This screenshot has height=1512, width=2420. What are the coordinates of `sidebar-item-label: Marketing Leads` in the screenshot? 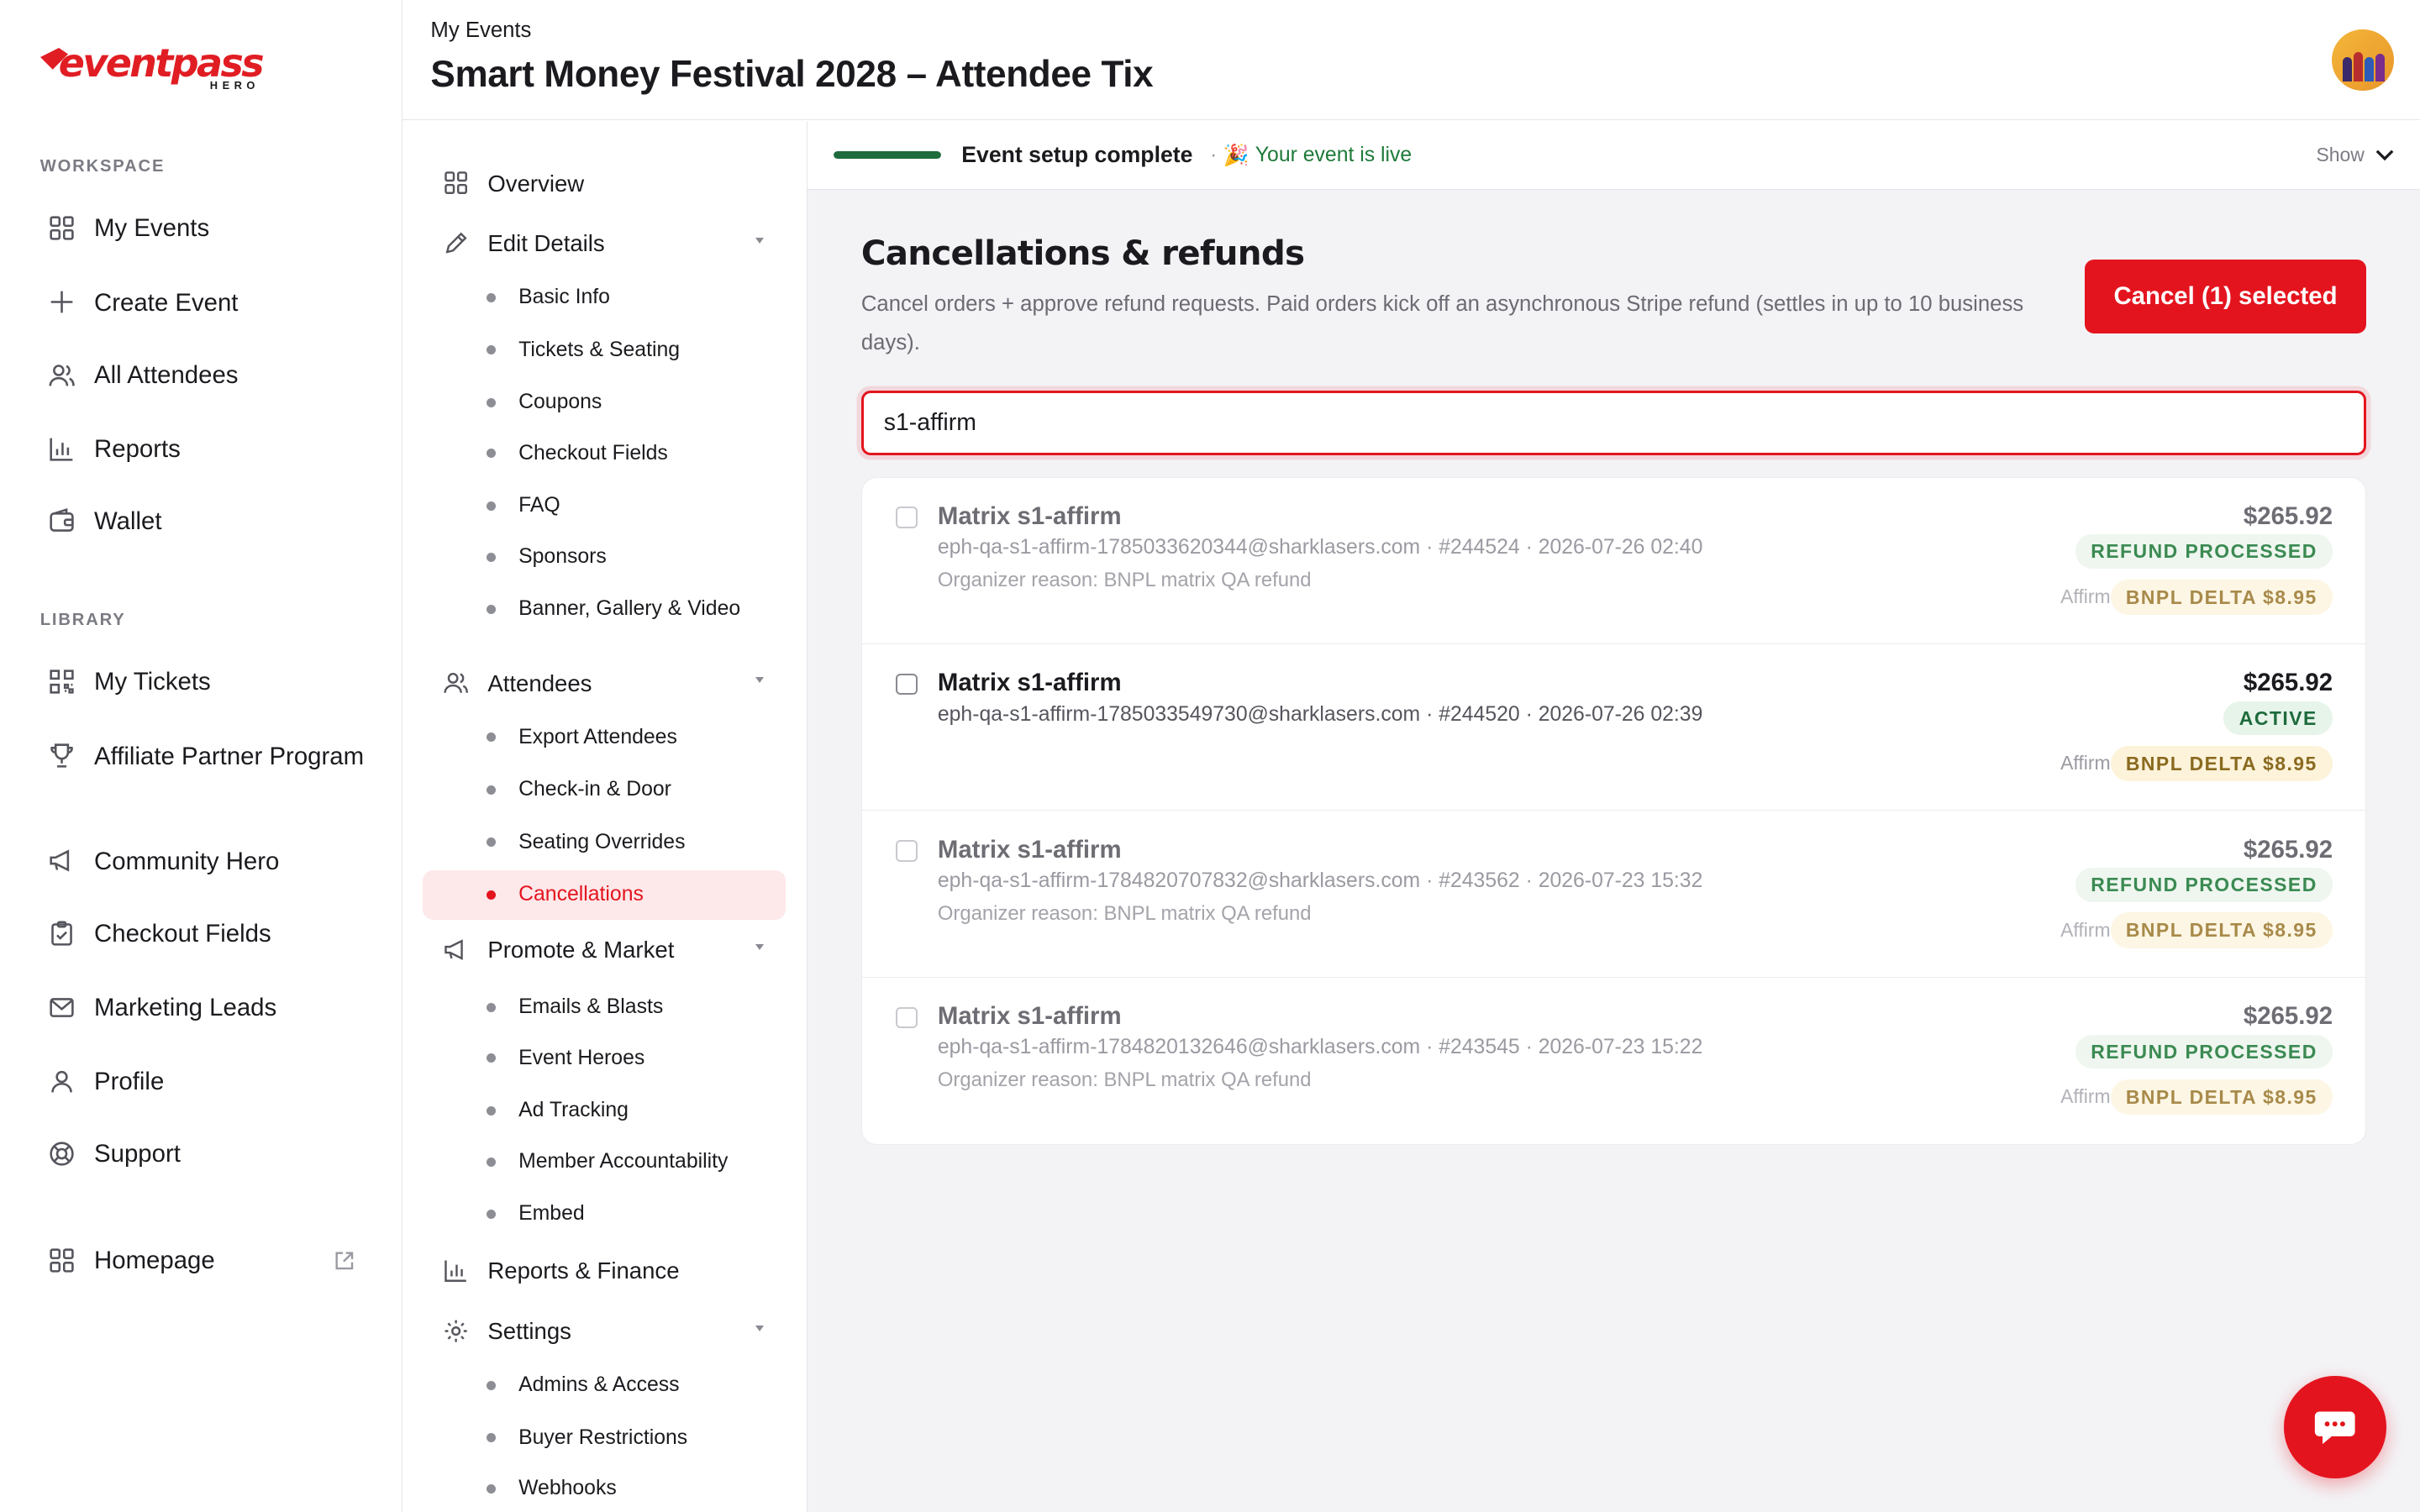 It's located at (185, 1007).